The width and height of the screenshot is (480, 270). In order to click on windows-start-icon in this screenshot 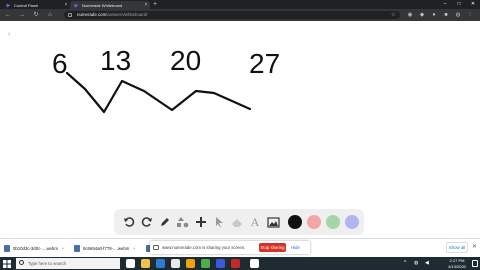, I will do `click(7, 264)`.